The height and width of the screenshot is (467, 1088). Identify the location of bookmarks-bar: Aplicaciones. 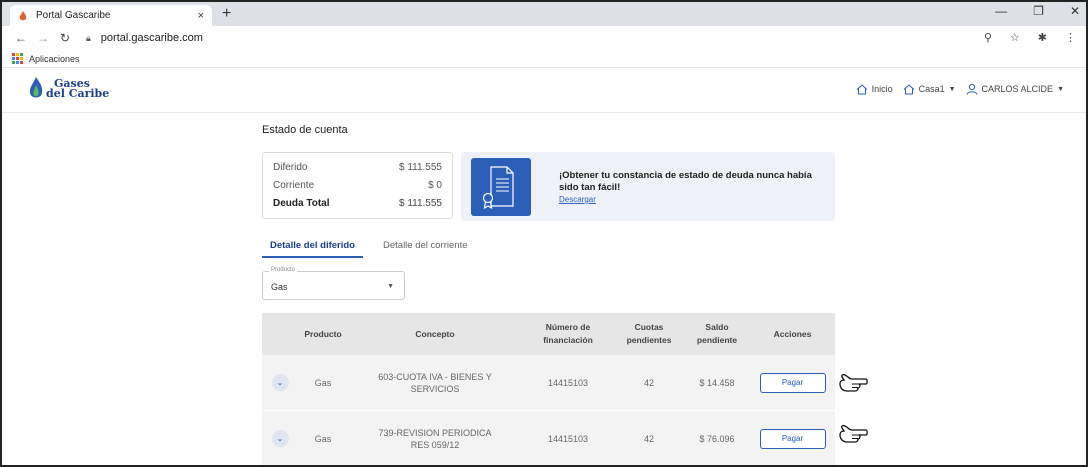
(544, 59).